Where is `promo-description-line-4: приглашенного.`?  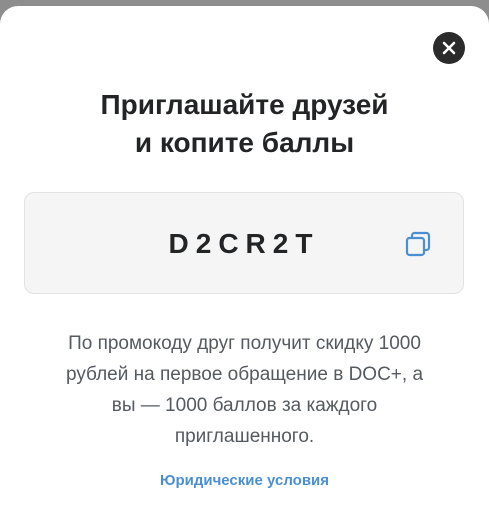 promo-description-line-4: приглашенного. is located at coordinates (244, 436).